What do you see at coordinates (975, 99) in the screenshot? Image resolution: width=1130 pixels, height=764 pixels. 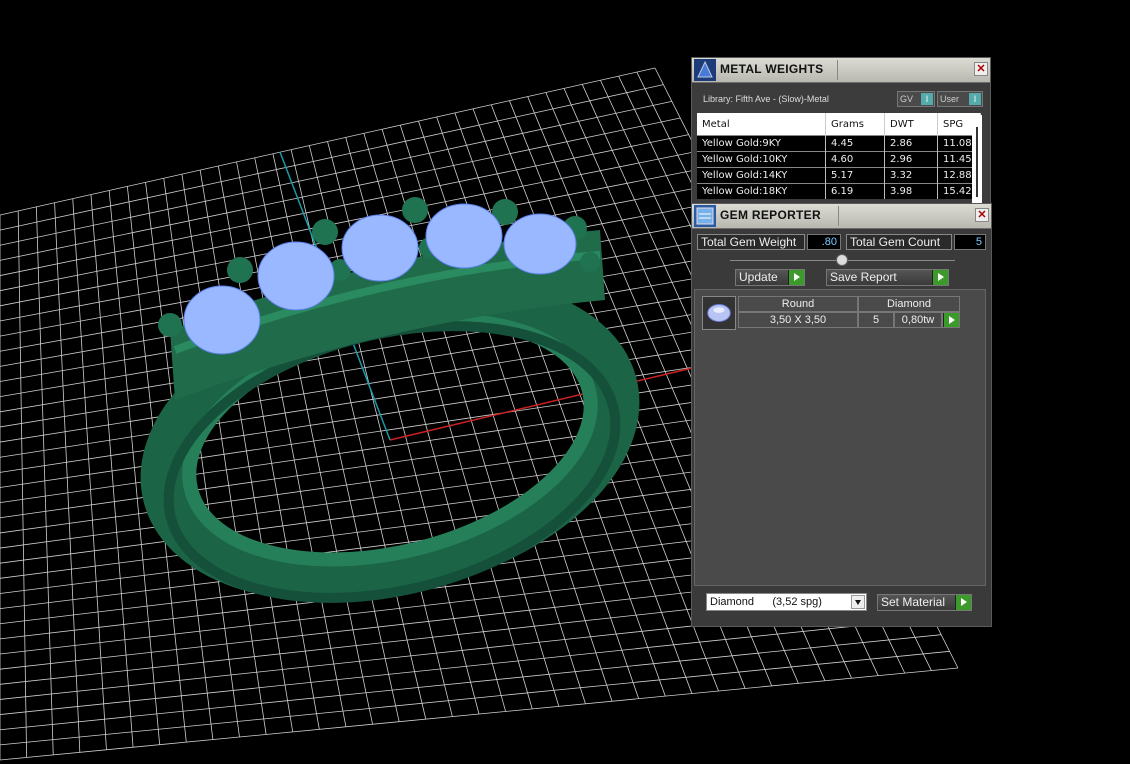 I see `user-toggle-indicator: I` at bounding box center [975, 99].